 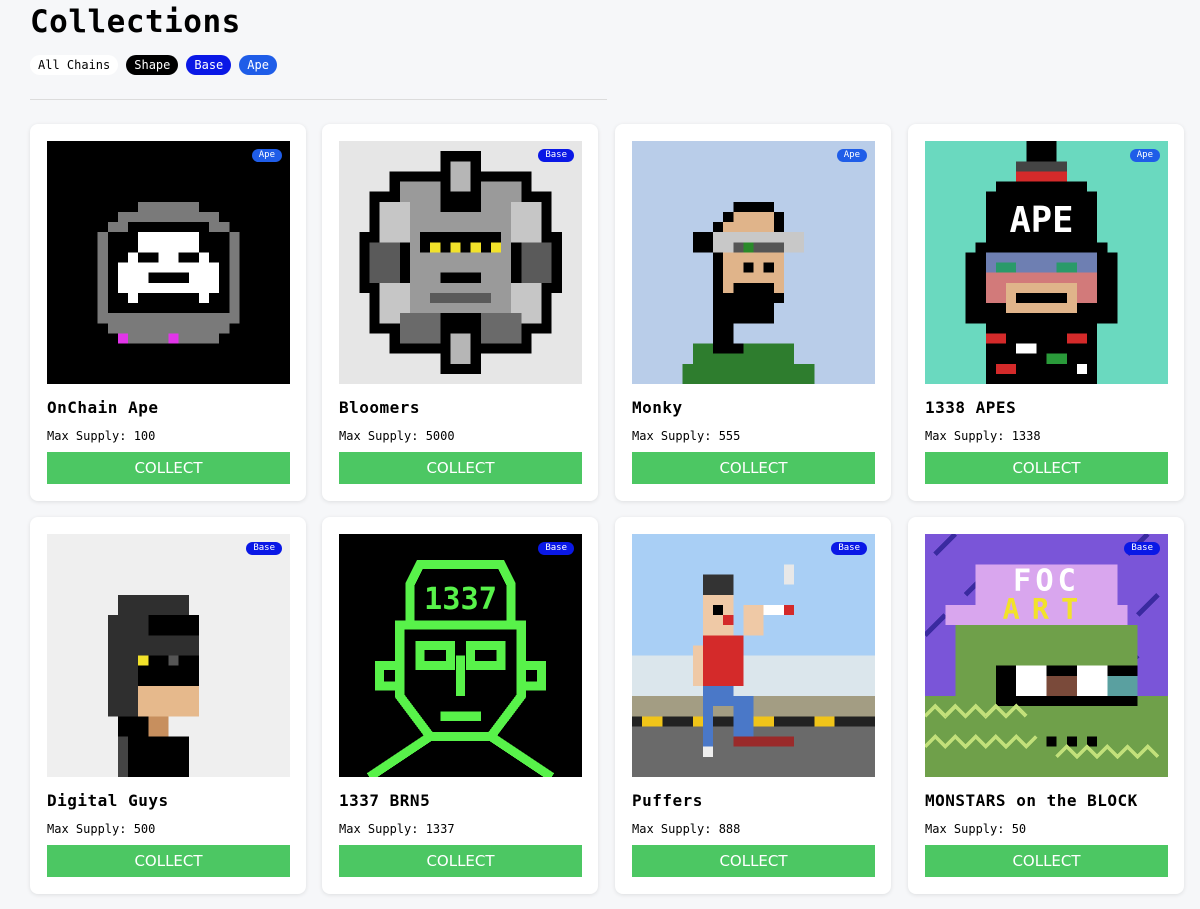 I want to click on digital-guys-artwork, so click(x=168, y=655).